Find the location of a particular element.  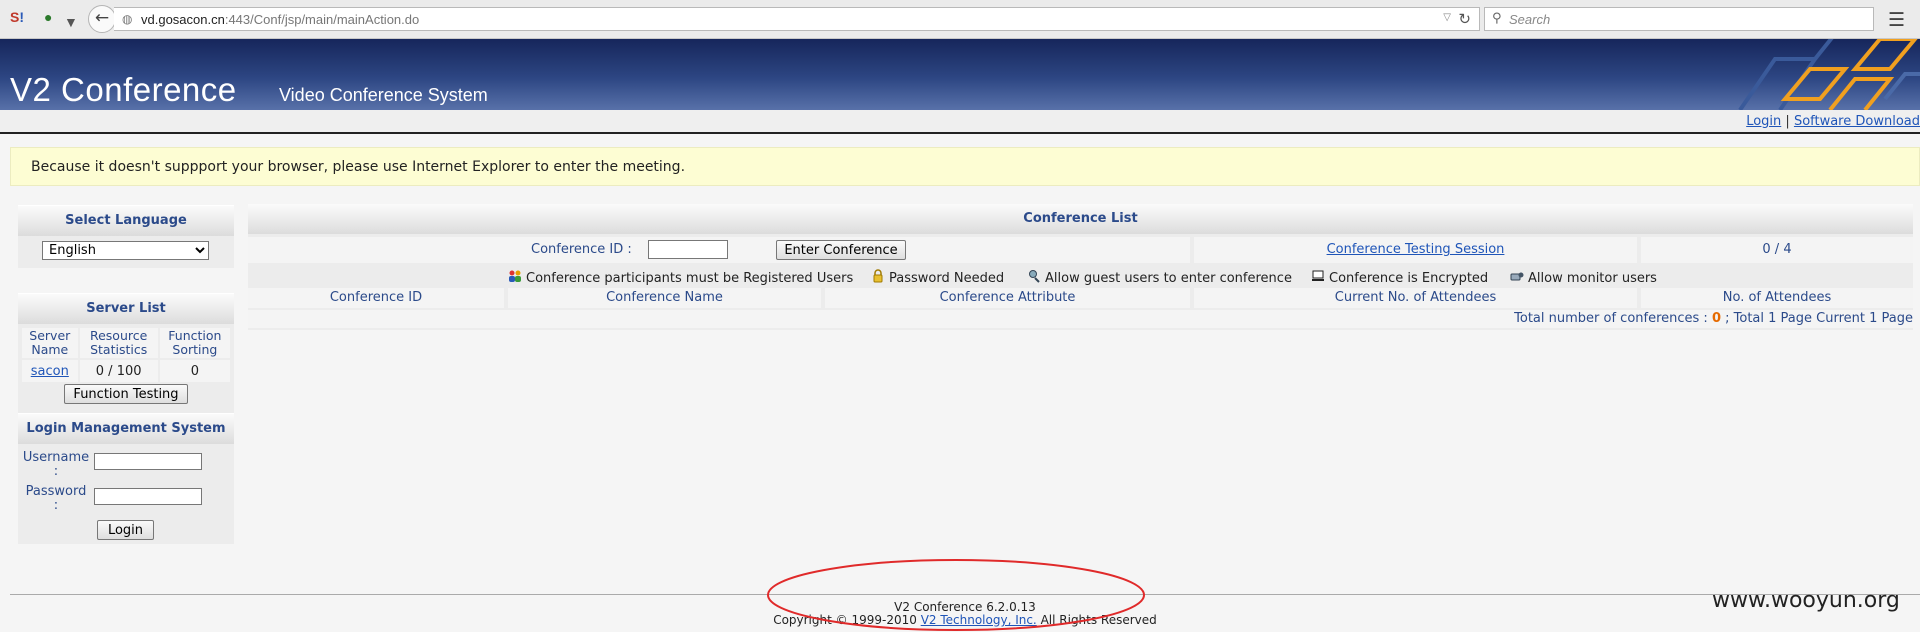

legend-encrypted: Conference is Encrypted is located at coordinates (1399, 277).